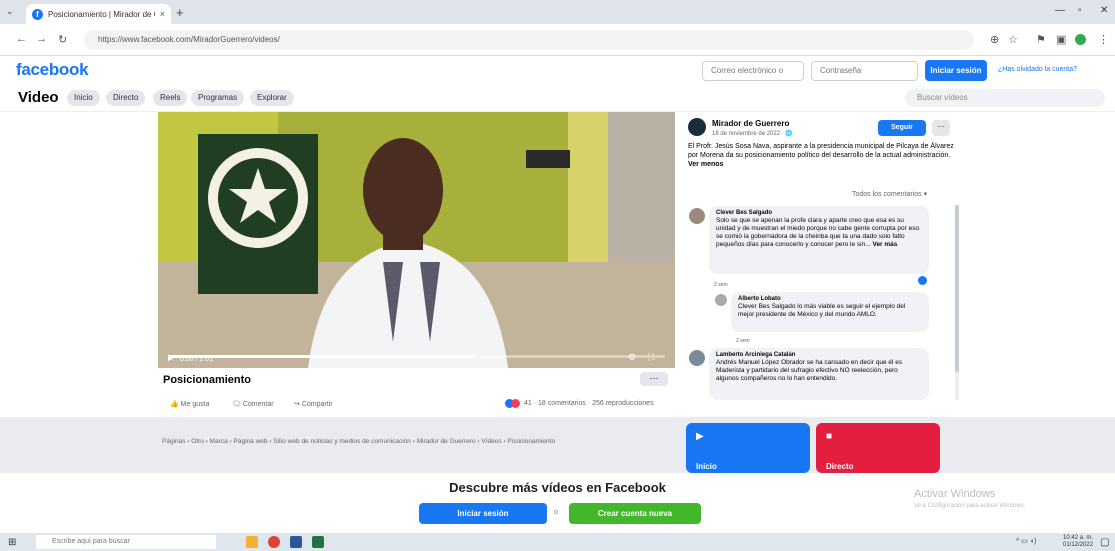 This screenshot has width=1115, height=551. I want to click on comment-sort-dropdown: Todos los comentarios ▾, so click(889, 194).